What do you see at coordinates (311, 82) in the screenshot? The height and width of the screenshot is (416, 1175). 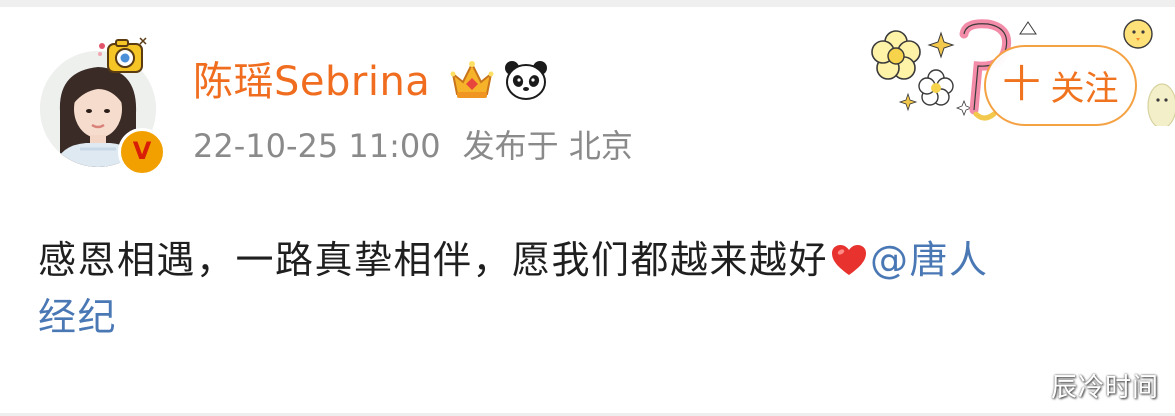 I see `username: 陈瑶Sebrina` at bounding box center [311, 82].